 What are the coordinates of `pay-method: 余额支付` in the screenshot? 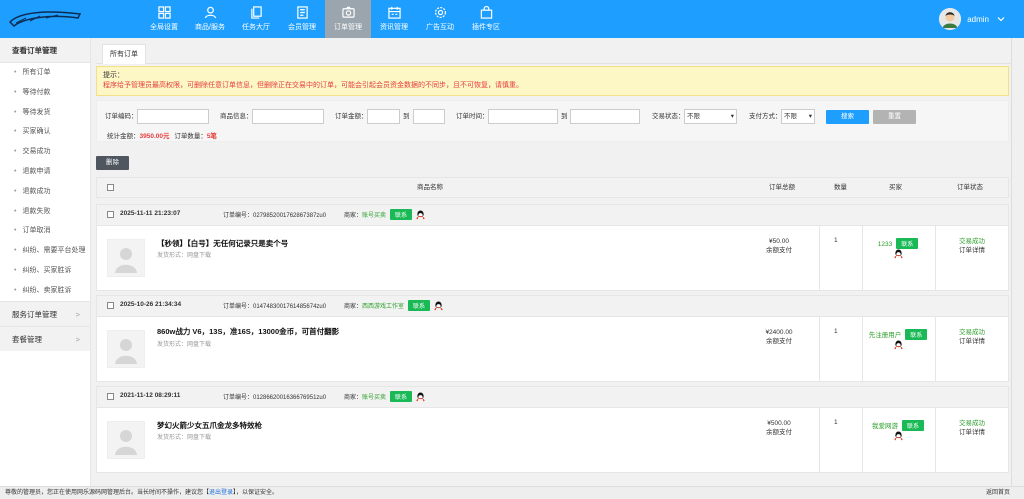 It's located at (779, 432).